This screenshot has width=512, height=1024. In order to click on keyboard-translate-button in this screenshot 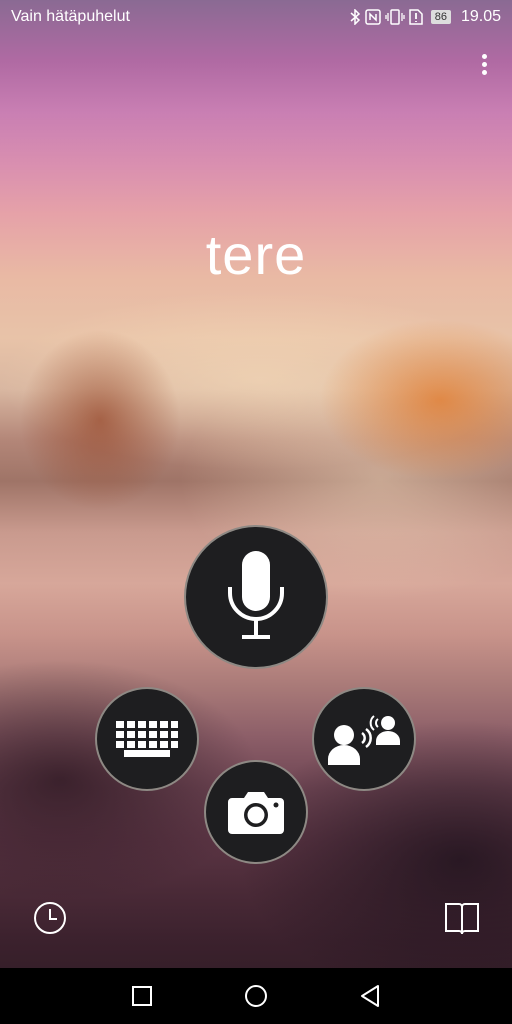, I will do `click(147, 739)`.